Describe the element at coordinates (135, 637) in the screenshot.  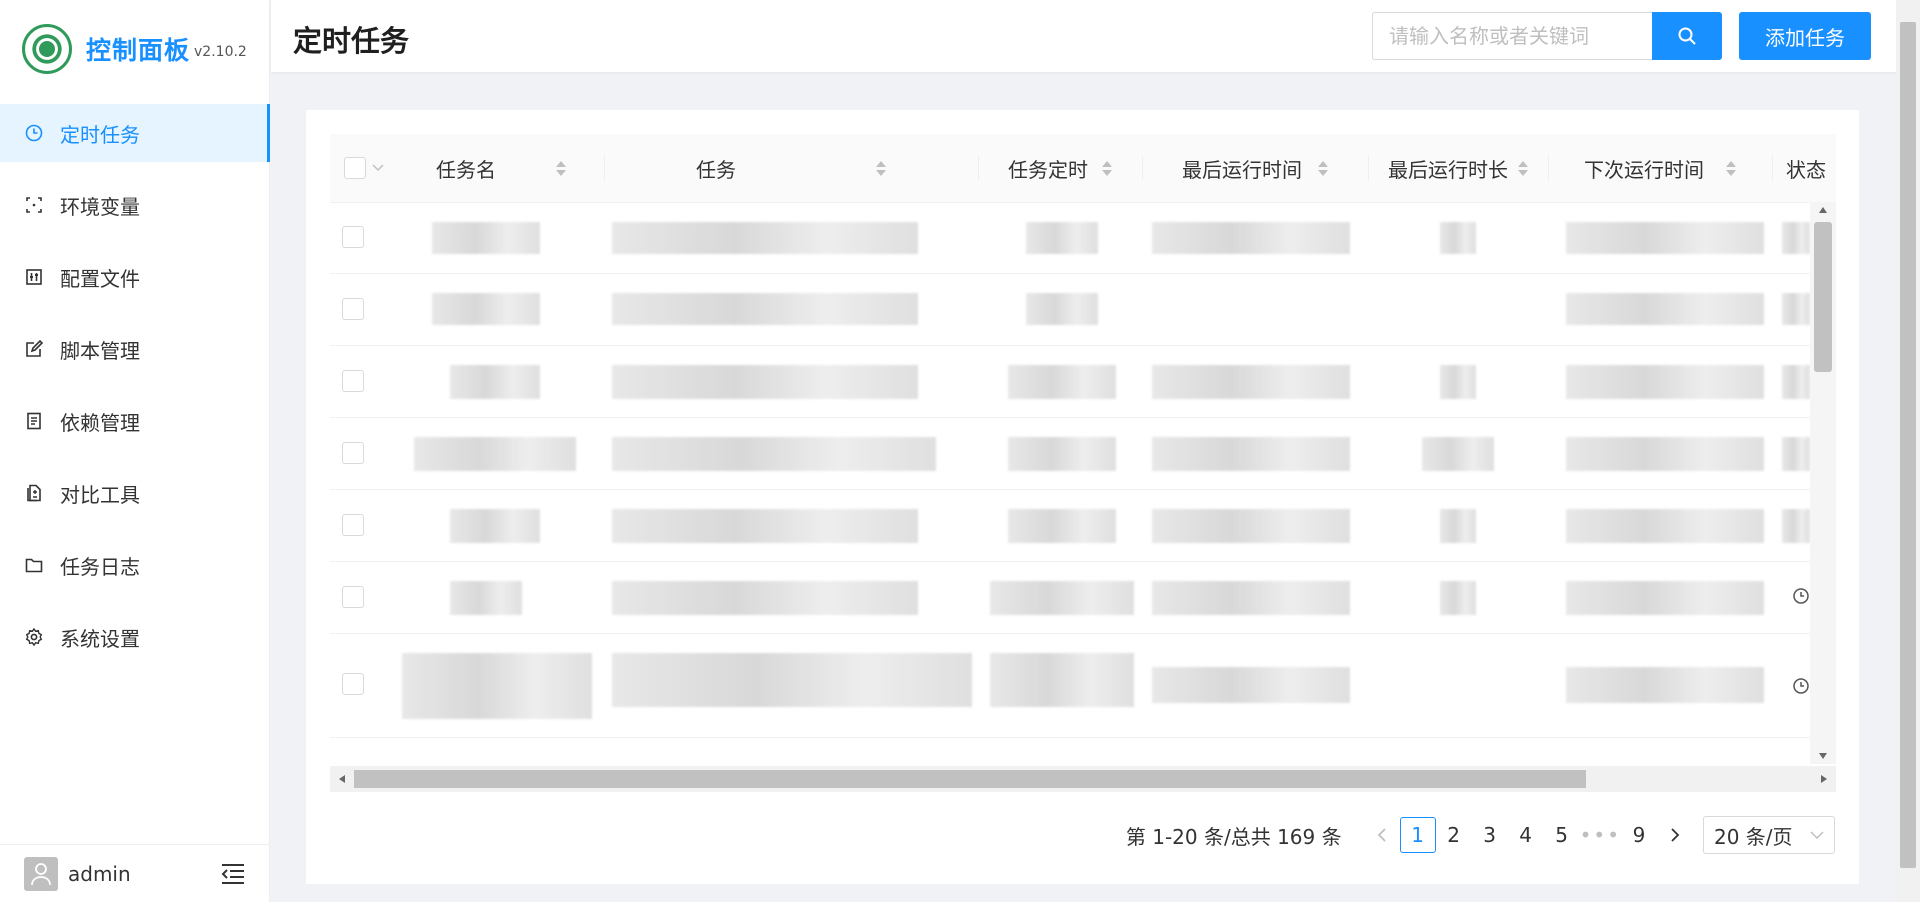
I see `sidebar-item-settings: 系统设置` at that location.